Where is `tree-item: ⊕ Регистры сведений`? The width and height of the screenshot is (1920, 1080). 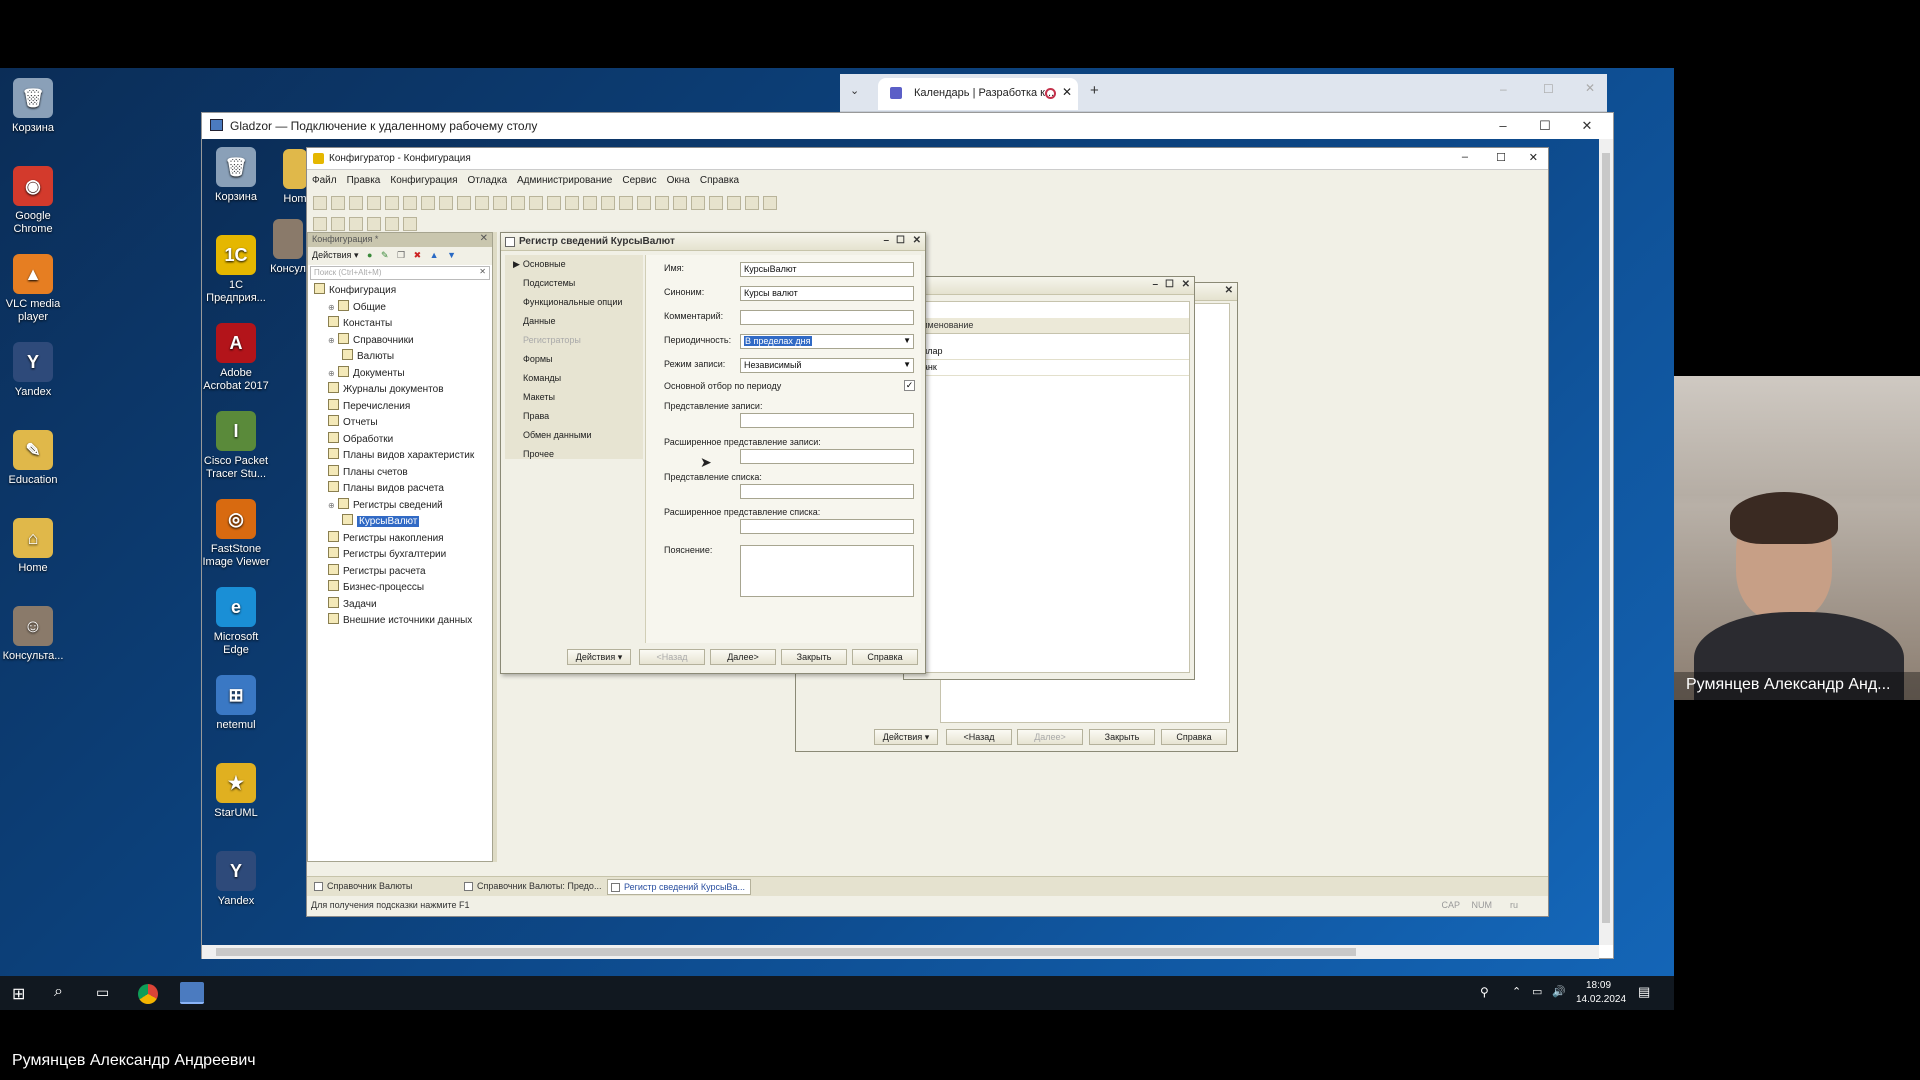 tree-item: ⊕ Регистры сведений is located at coordinates (385, 505).